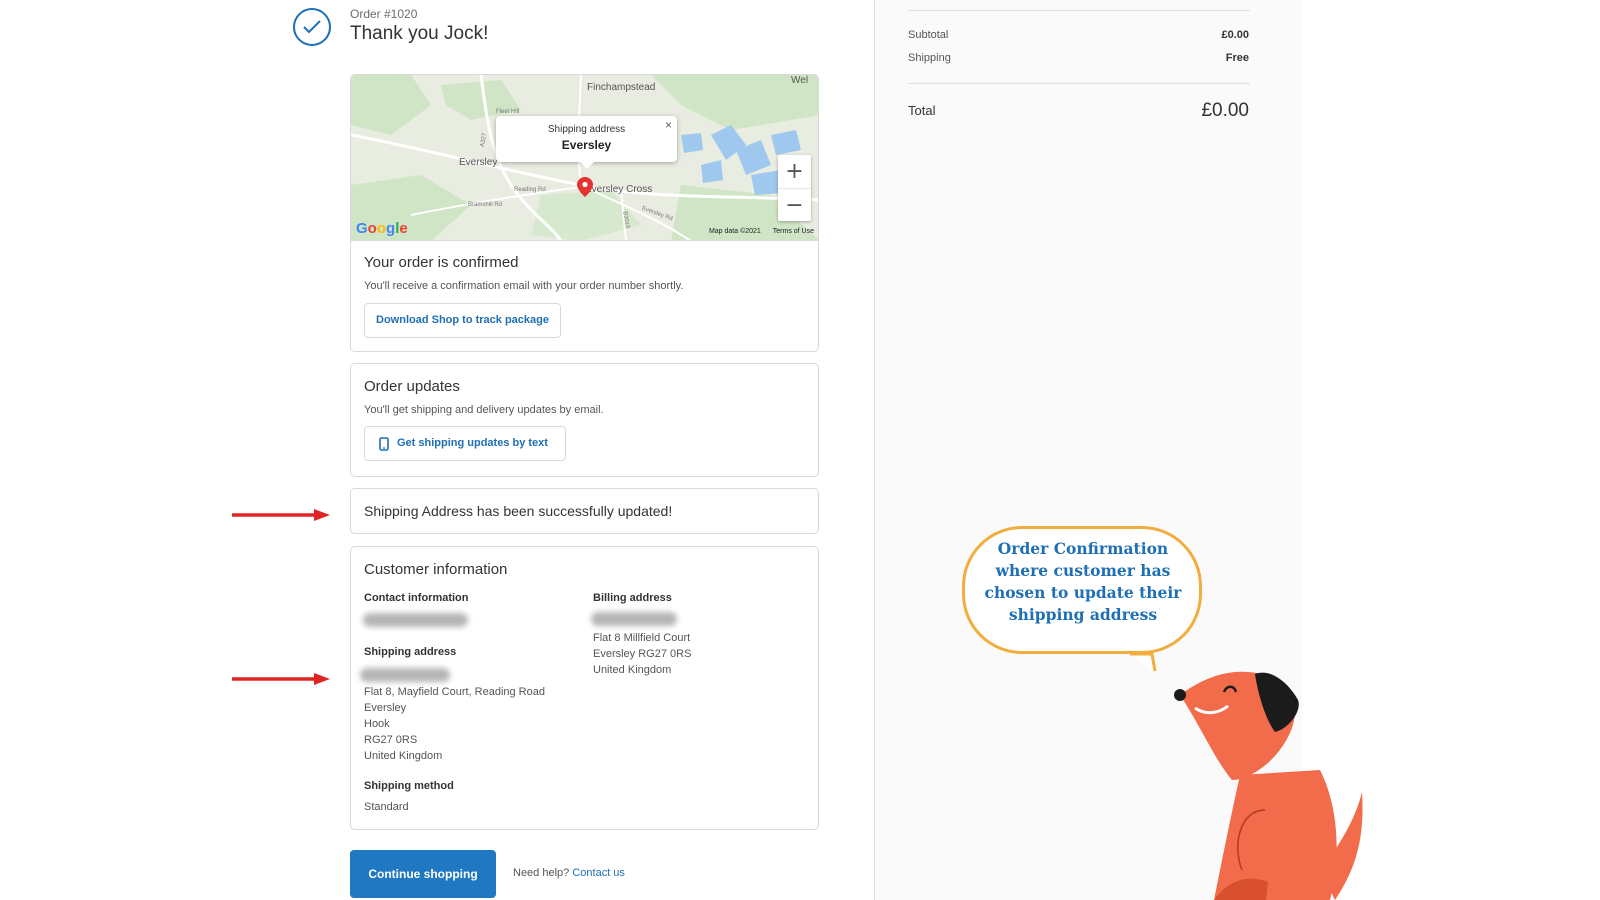  Describe the element at coordinates (385, 708) in the screenshot. I see `shipping-address-line: Eversley` at that location.